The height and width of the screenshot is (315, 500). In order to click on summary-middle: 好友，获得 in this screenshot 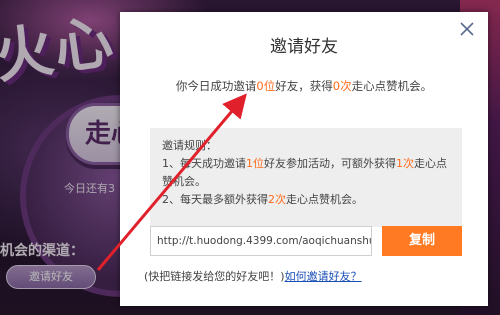, I will do `click(304, 86)`.